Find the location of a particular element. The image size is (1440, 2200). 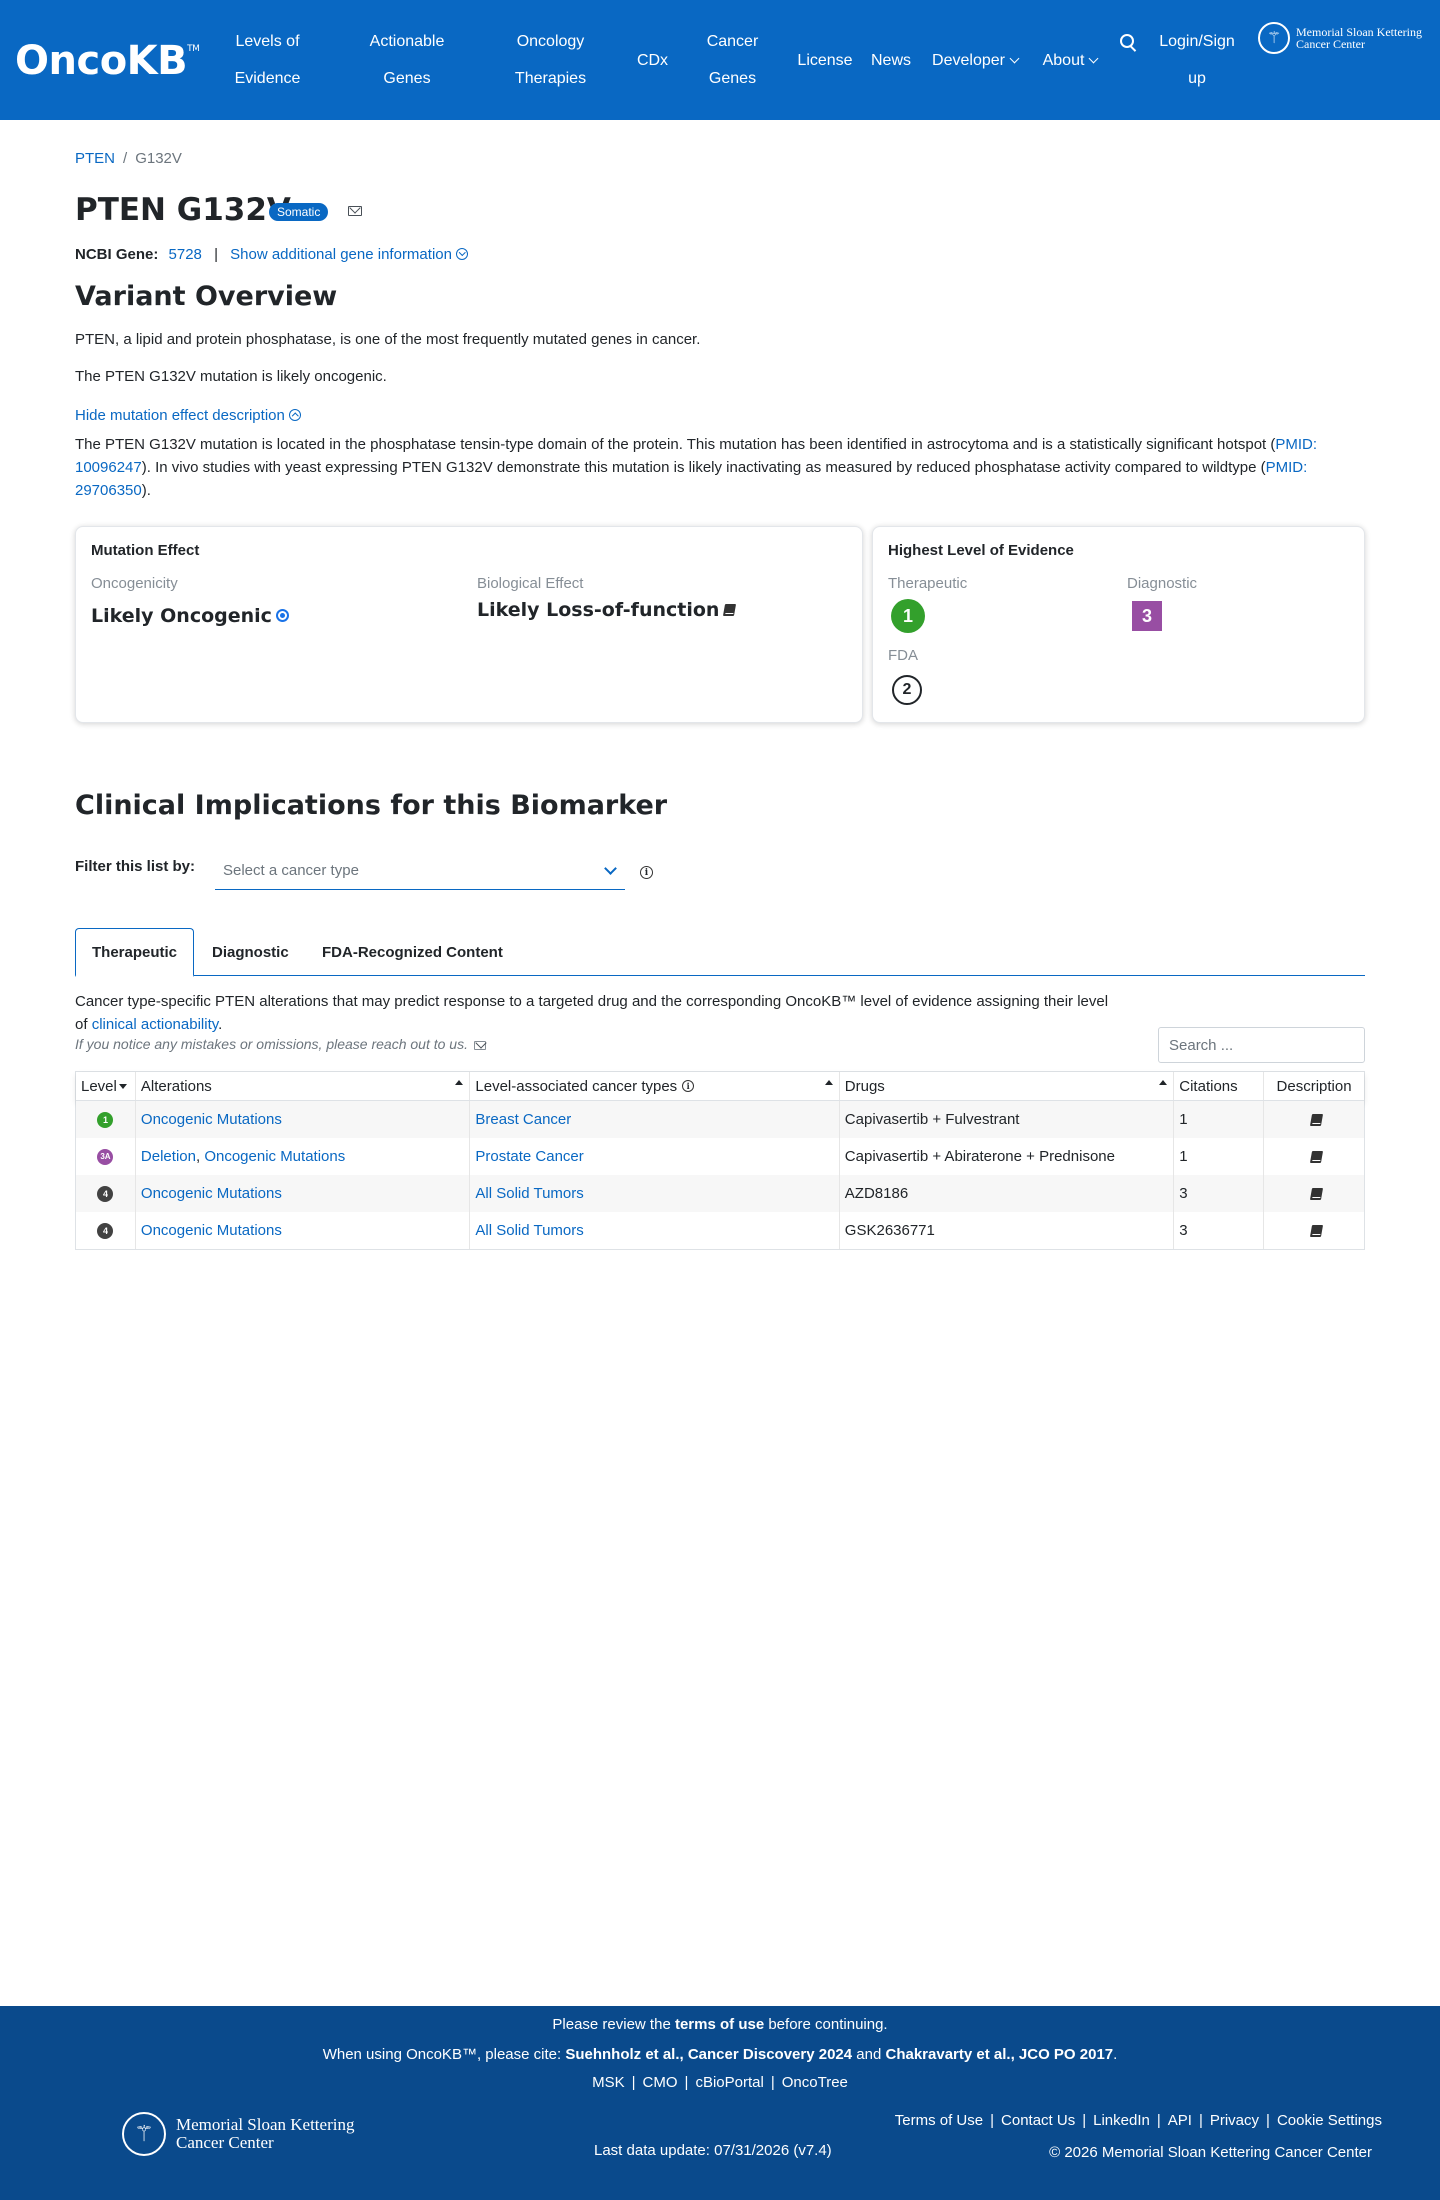

footer-msk-logo: ⚚ Memorial Sloan Kettering Cancer Center is located at coordinates (238, 2134).